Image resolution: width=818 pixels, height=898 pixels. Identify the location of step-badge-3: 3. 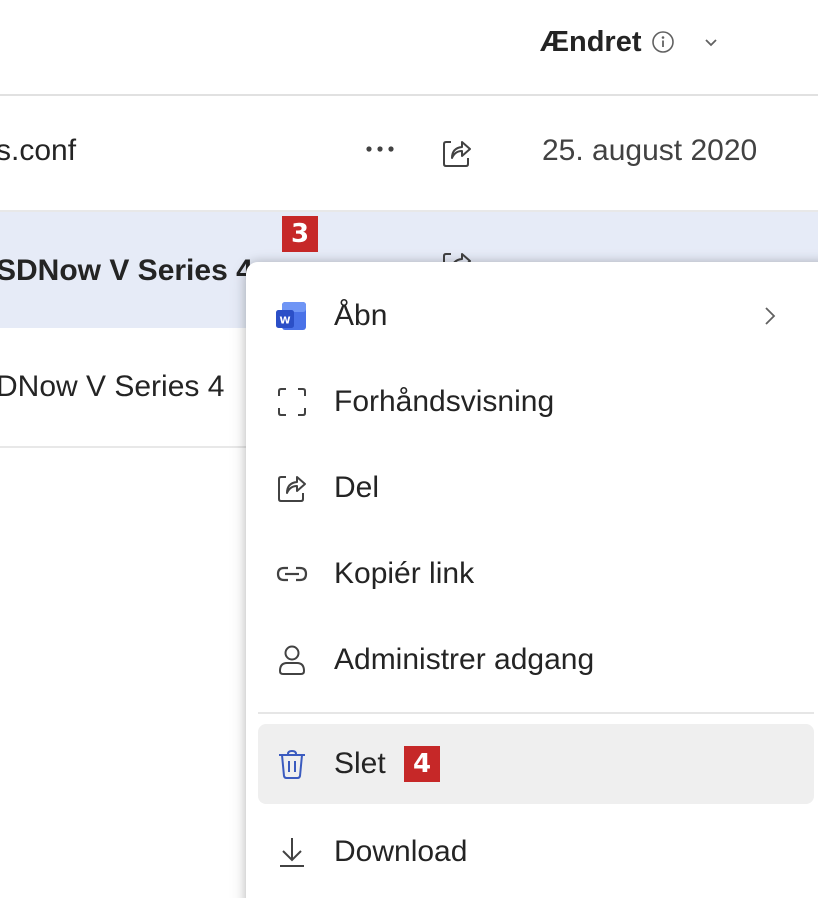
(300, 234).